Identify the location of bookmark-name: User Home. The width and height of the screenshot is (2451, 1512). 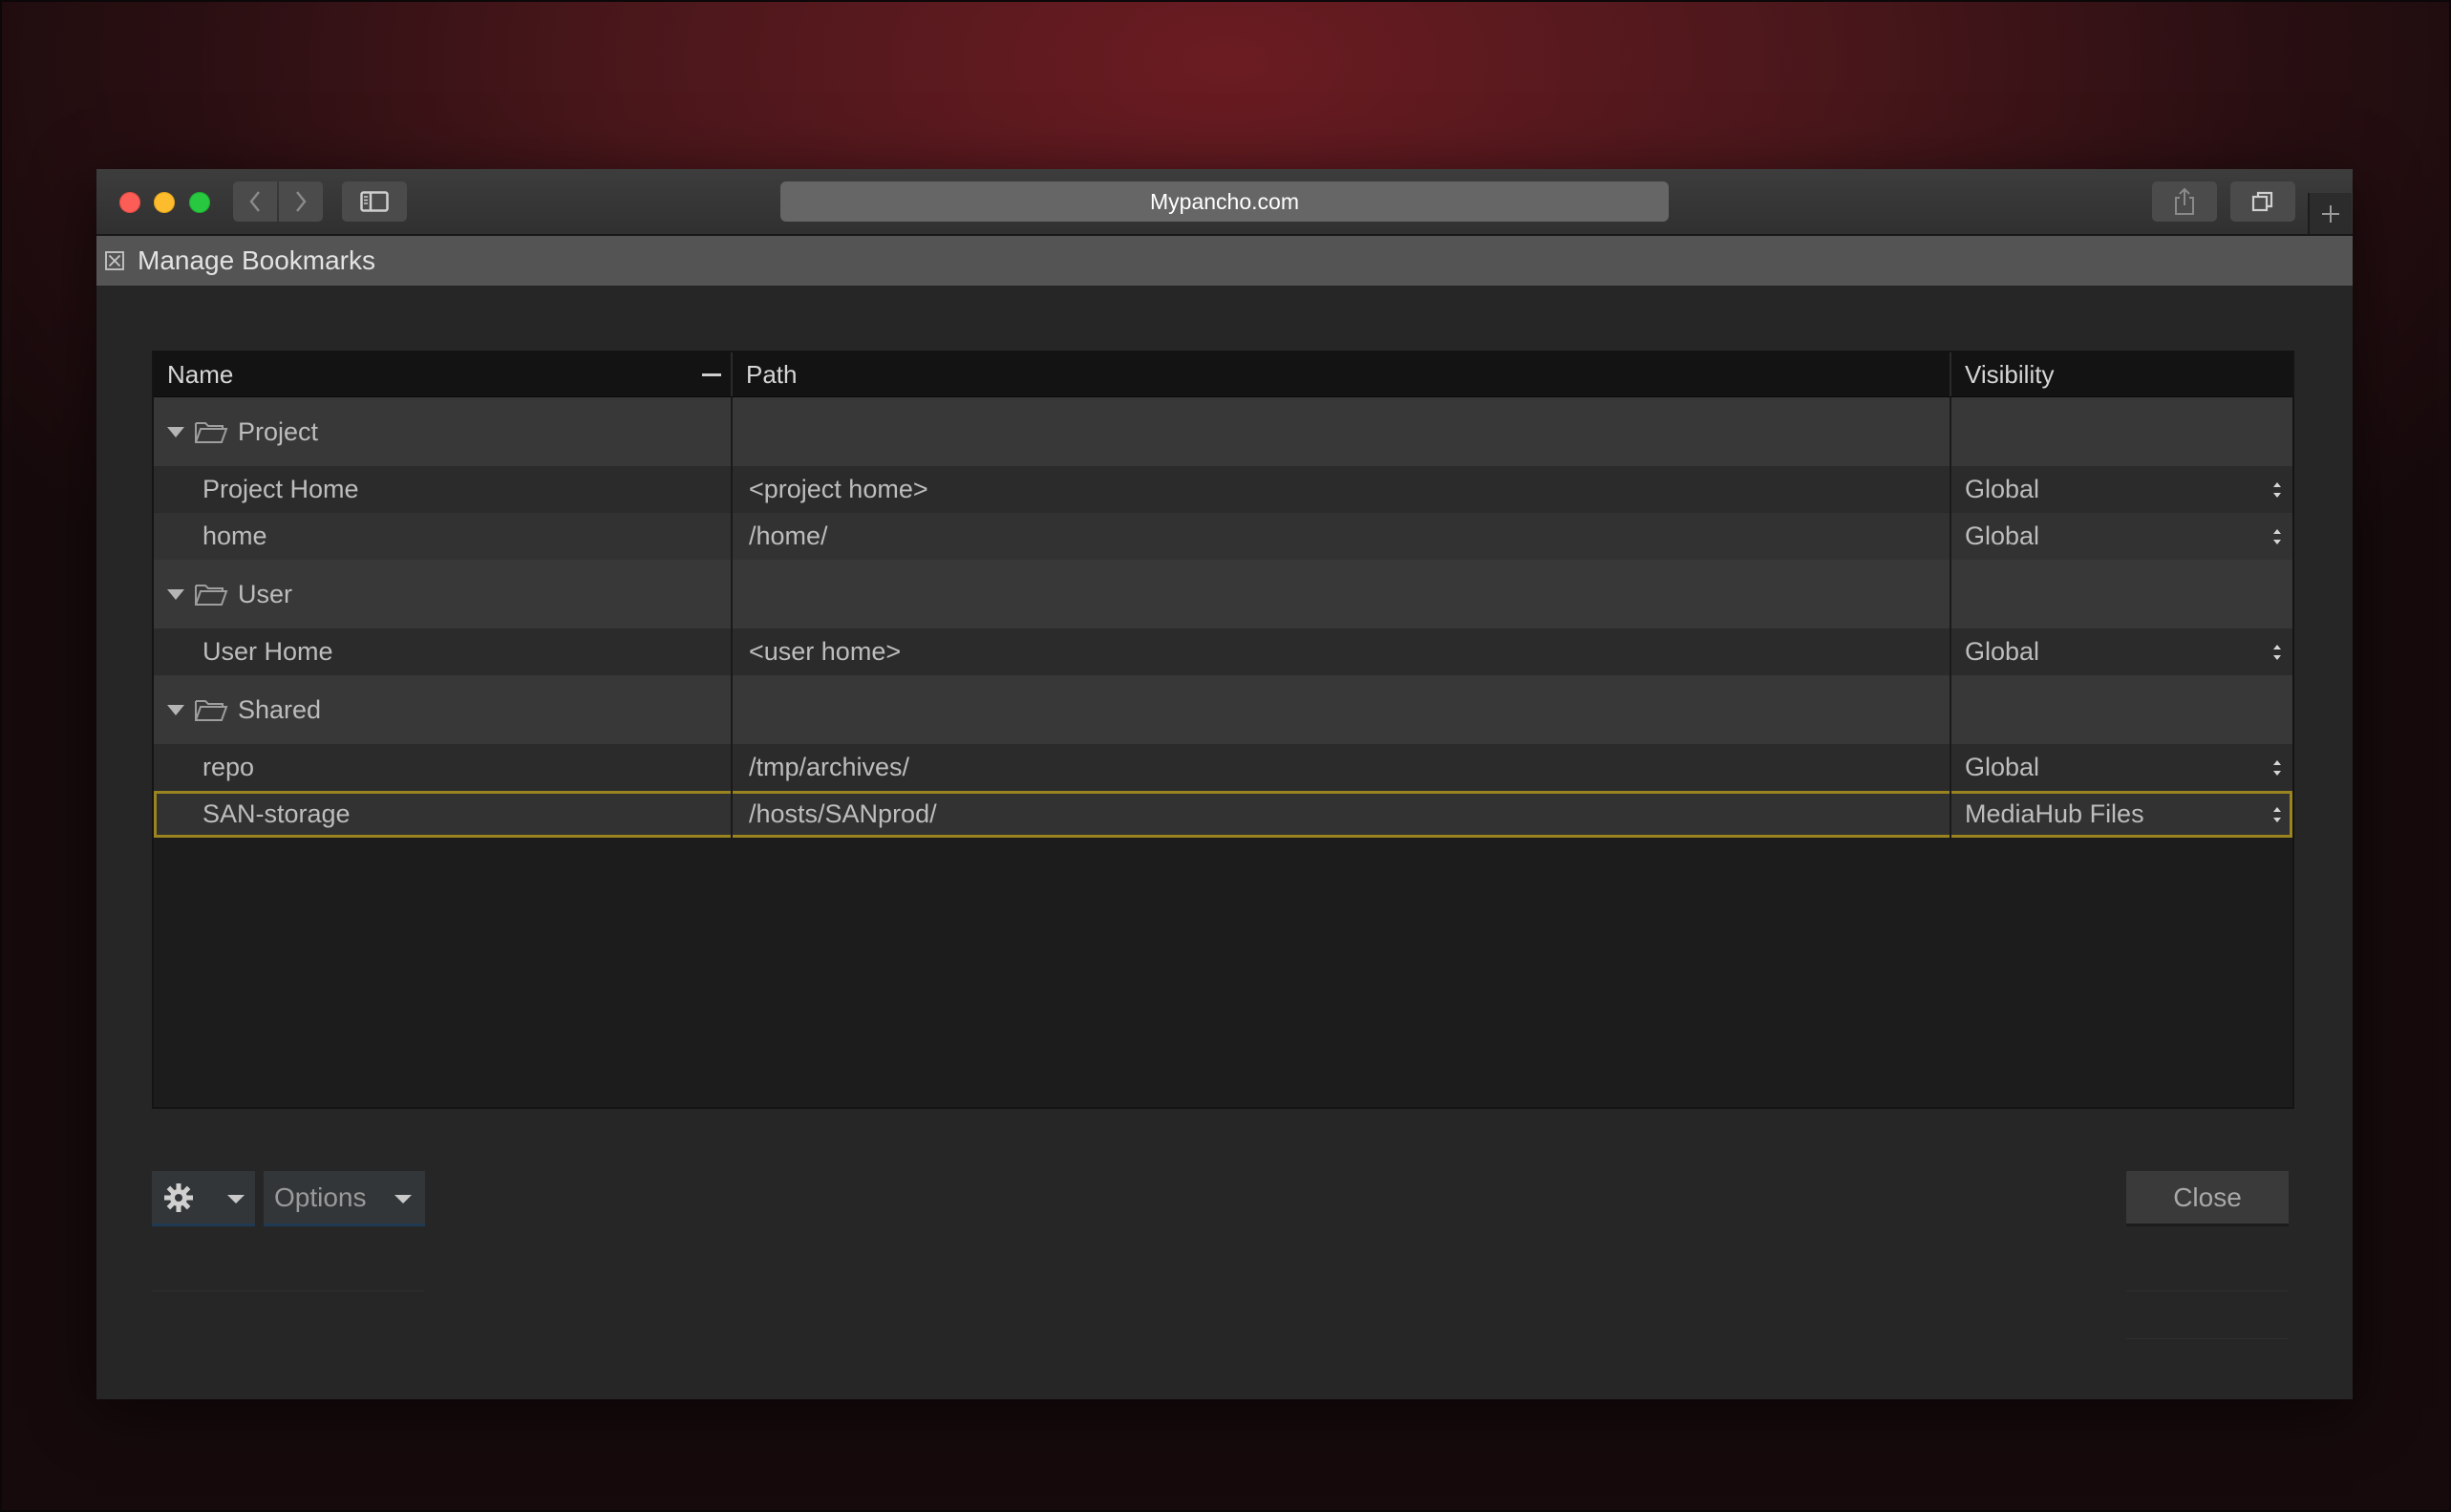
(267, 651).